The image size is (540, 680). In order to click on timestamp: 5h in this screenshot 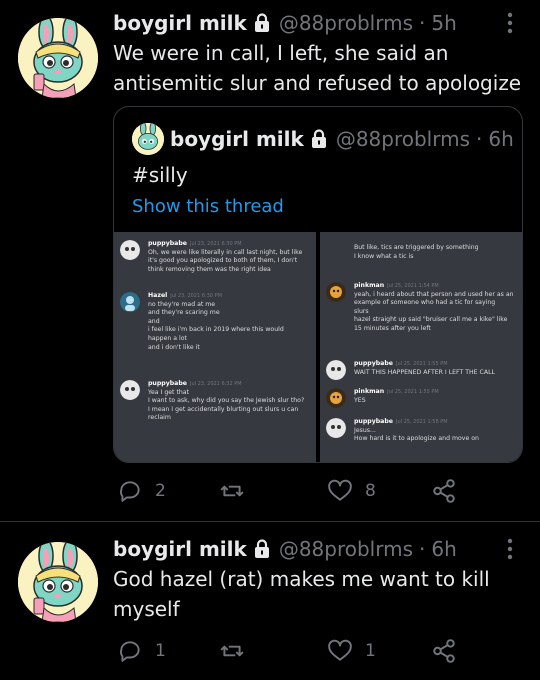, I will do `click(443, 23)`.